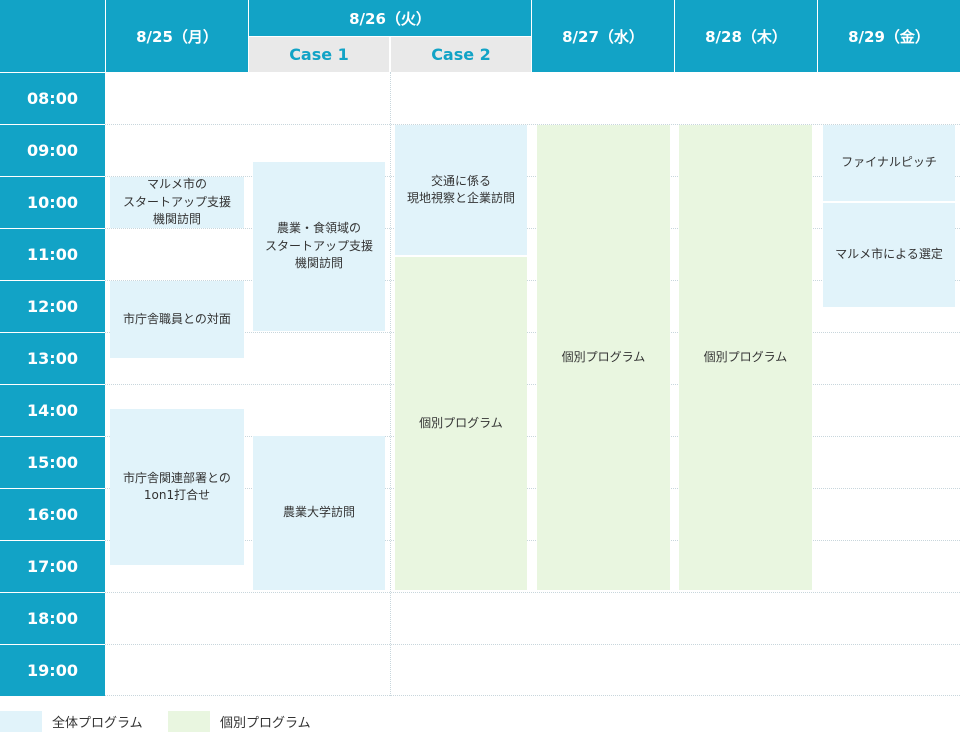 This screenshot has height=732, width=960. What do you see at coordinates (319, 513) in the screenshot?
I see `event-tue-case1-university: 農業大学訪問` at bounding box center [319, 513].